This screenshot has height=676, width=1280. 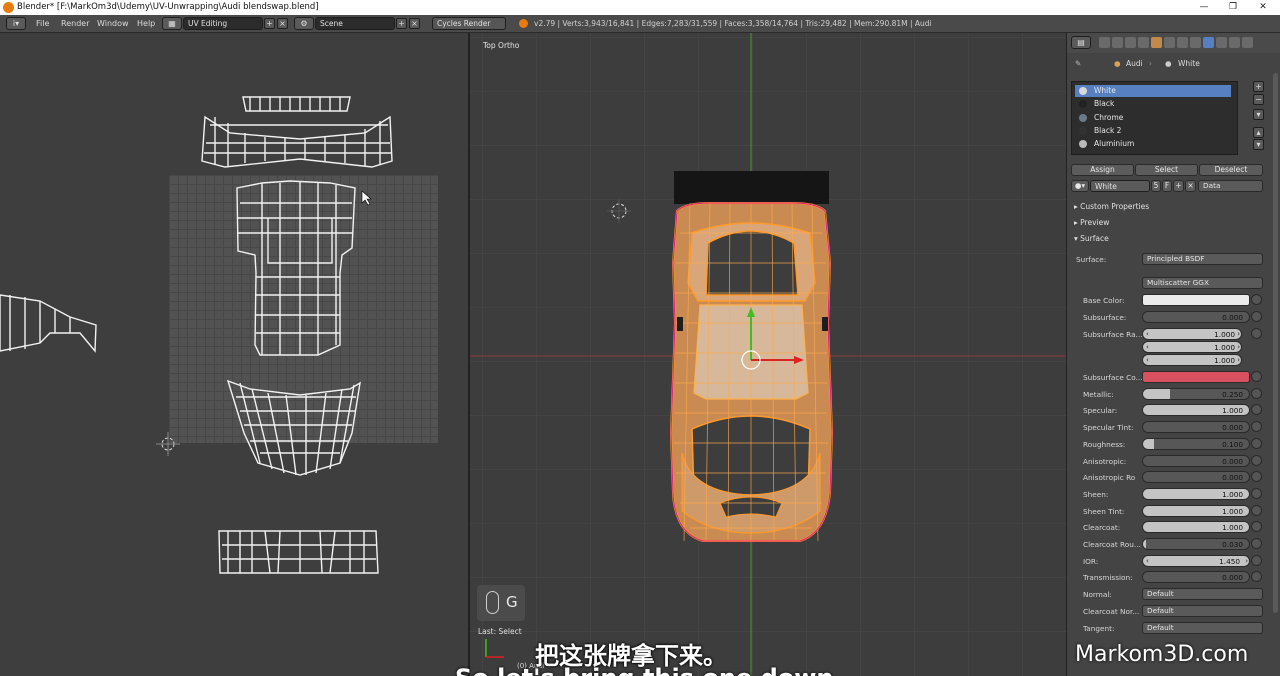 I want to click on material-tab-icon, so click(x=1208, y=42).